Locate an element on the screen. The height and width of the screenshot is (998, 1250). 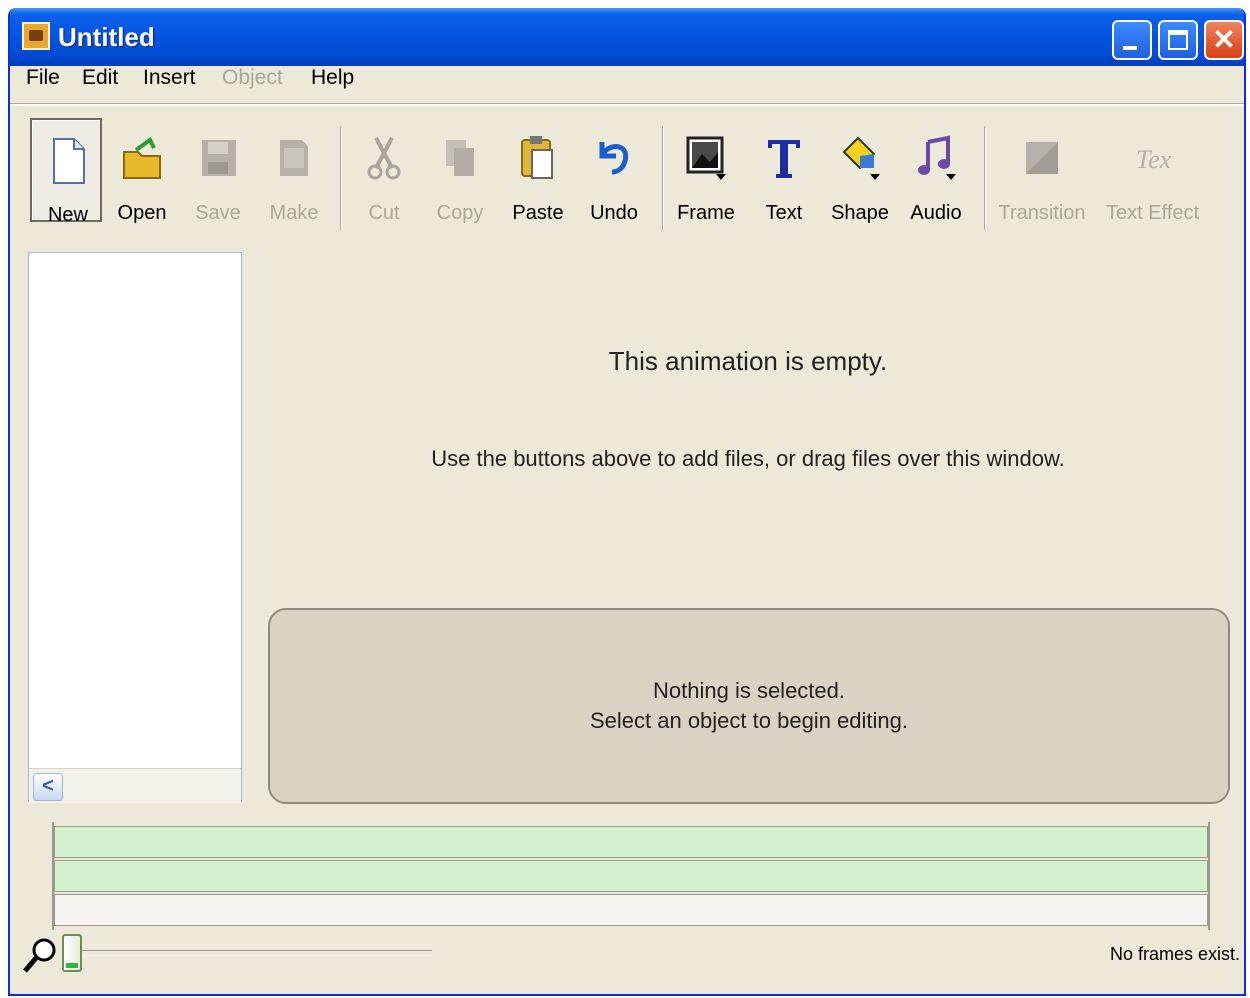
frame-button: Frame is located at coordinates (706, 171).